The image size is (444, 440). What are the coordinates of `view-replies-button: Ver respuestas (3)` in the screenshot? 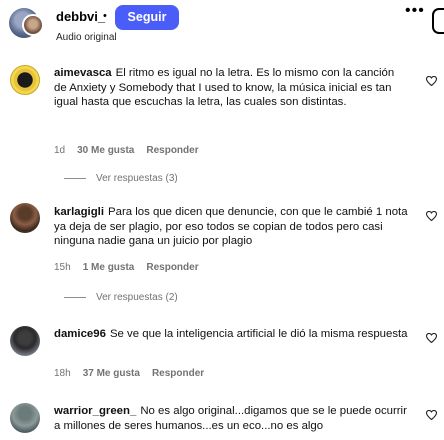 It's located at (121, 178).